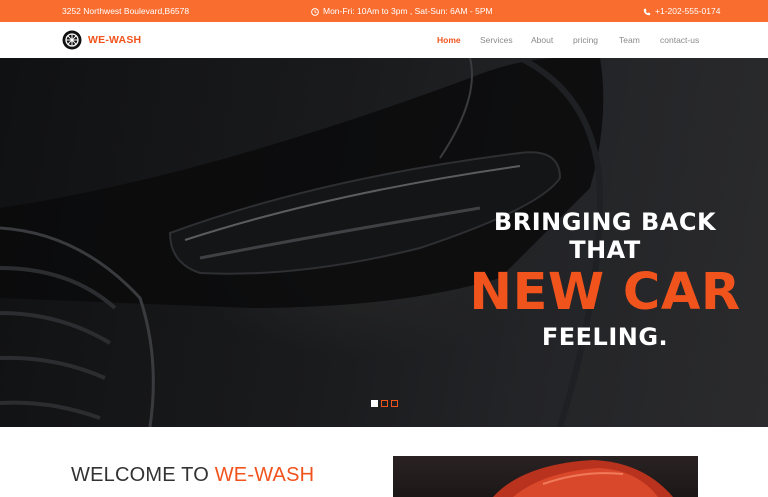 The image size is (768, 497). Describe the element at coordinates (542, 40) in the screenshot. I see `nav-about: About` at that location.